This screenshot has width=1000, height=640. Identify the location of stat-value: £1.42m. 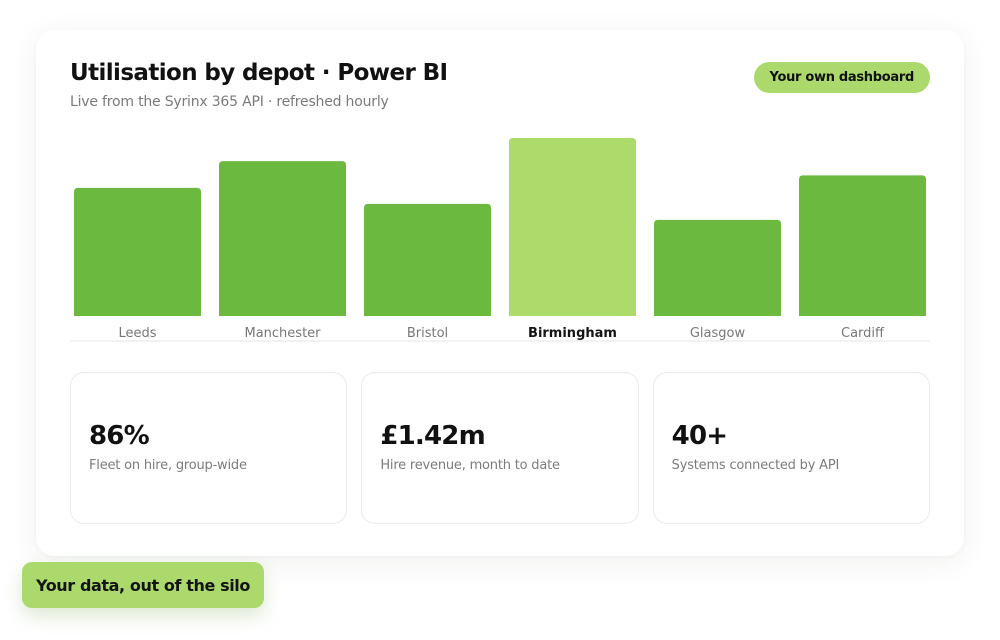
(432, 436).